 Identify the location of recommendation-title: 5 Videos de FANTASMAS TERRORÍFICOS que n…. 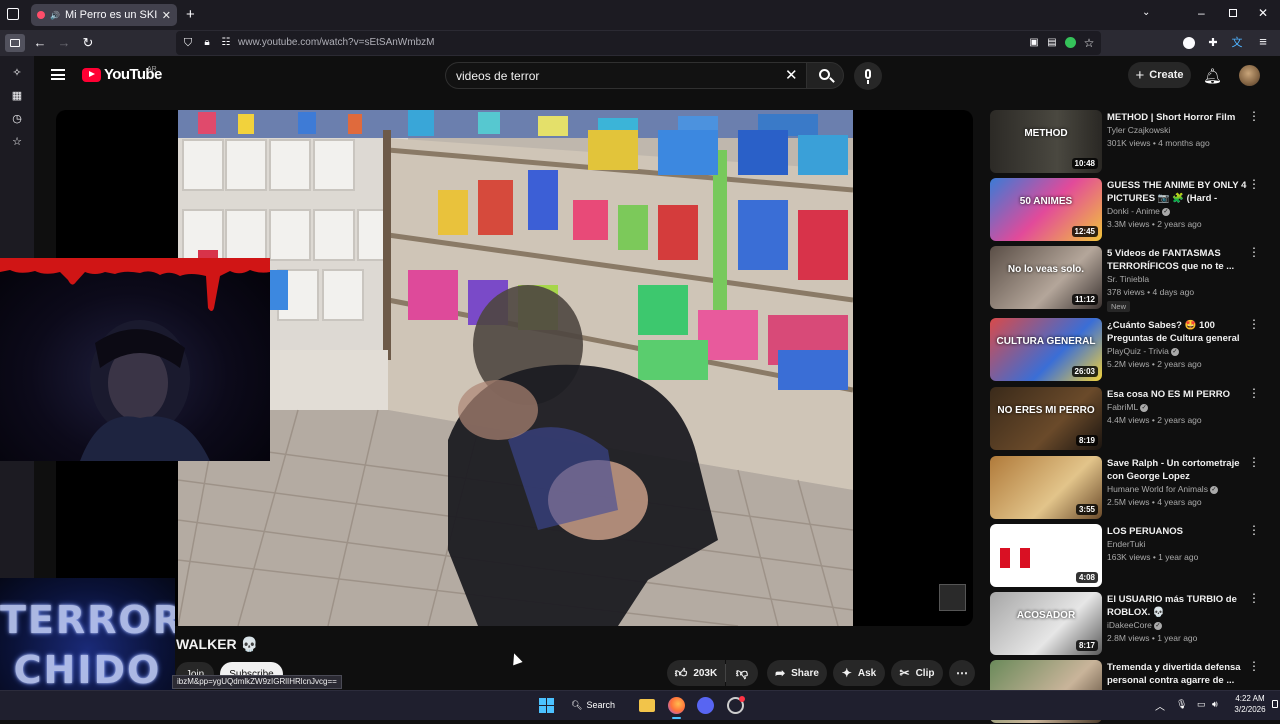
(1177, 260).